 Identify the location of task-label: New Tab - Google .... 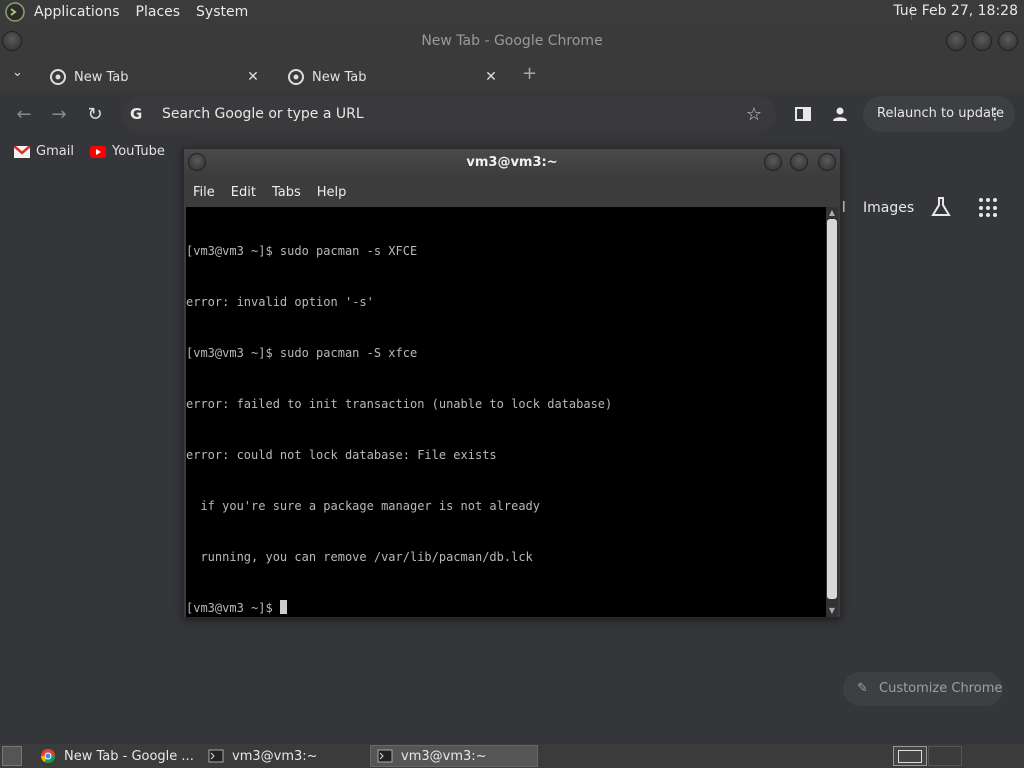
(129, 756).